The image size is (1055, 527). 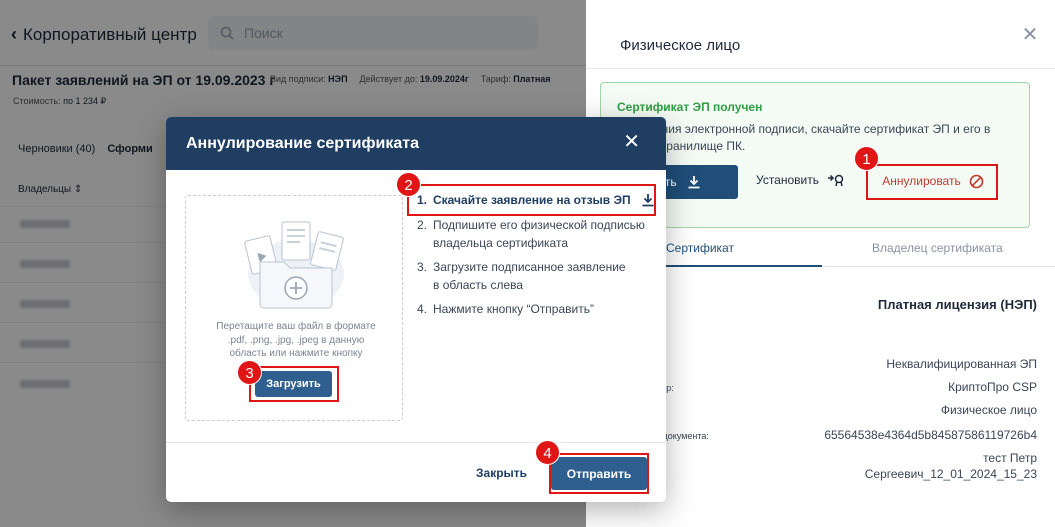 I want to click on field-value: КриптоПро CSP, so click(x=992, y=387).